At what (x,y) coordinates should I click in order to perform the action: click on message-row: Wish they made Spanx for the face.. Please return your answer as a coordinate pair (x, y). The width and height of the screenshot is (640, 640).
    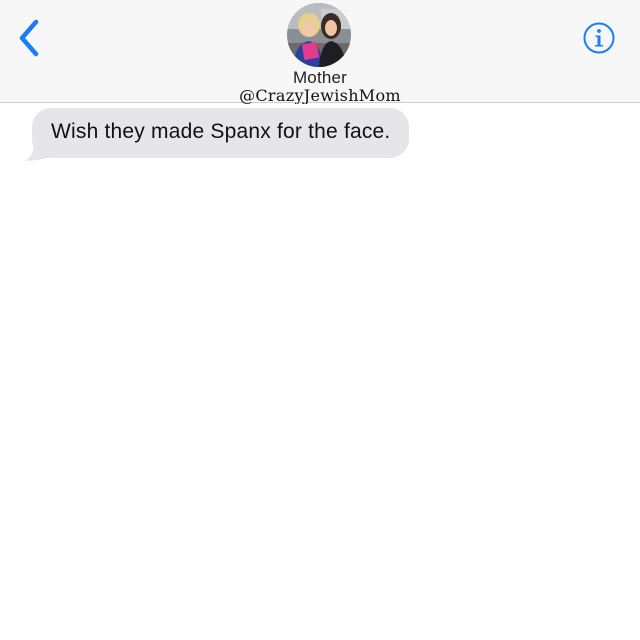
    Looking at the image, I should click on (216, 134).